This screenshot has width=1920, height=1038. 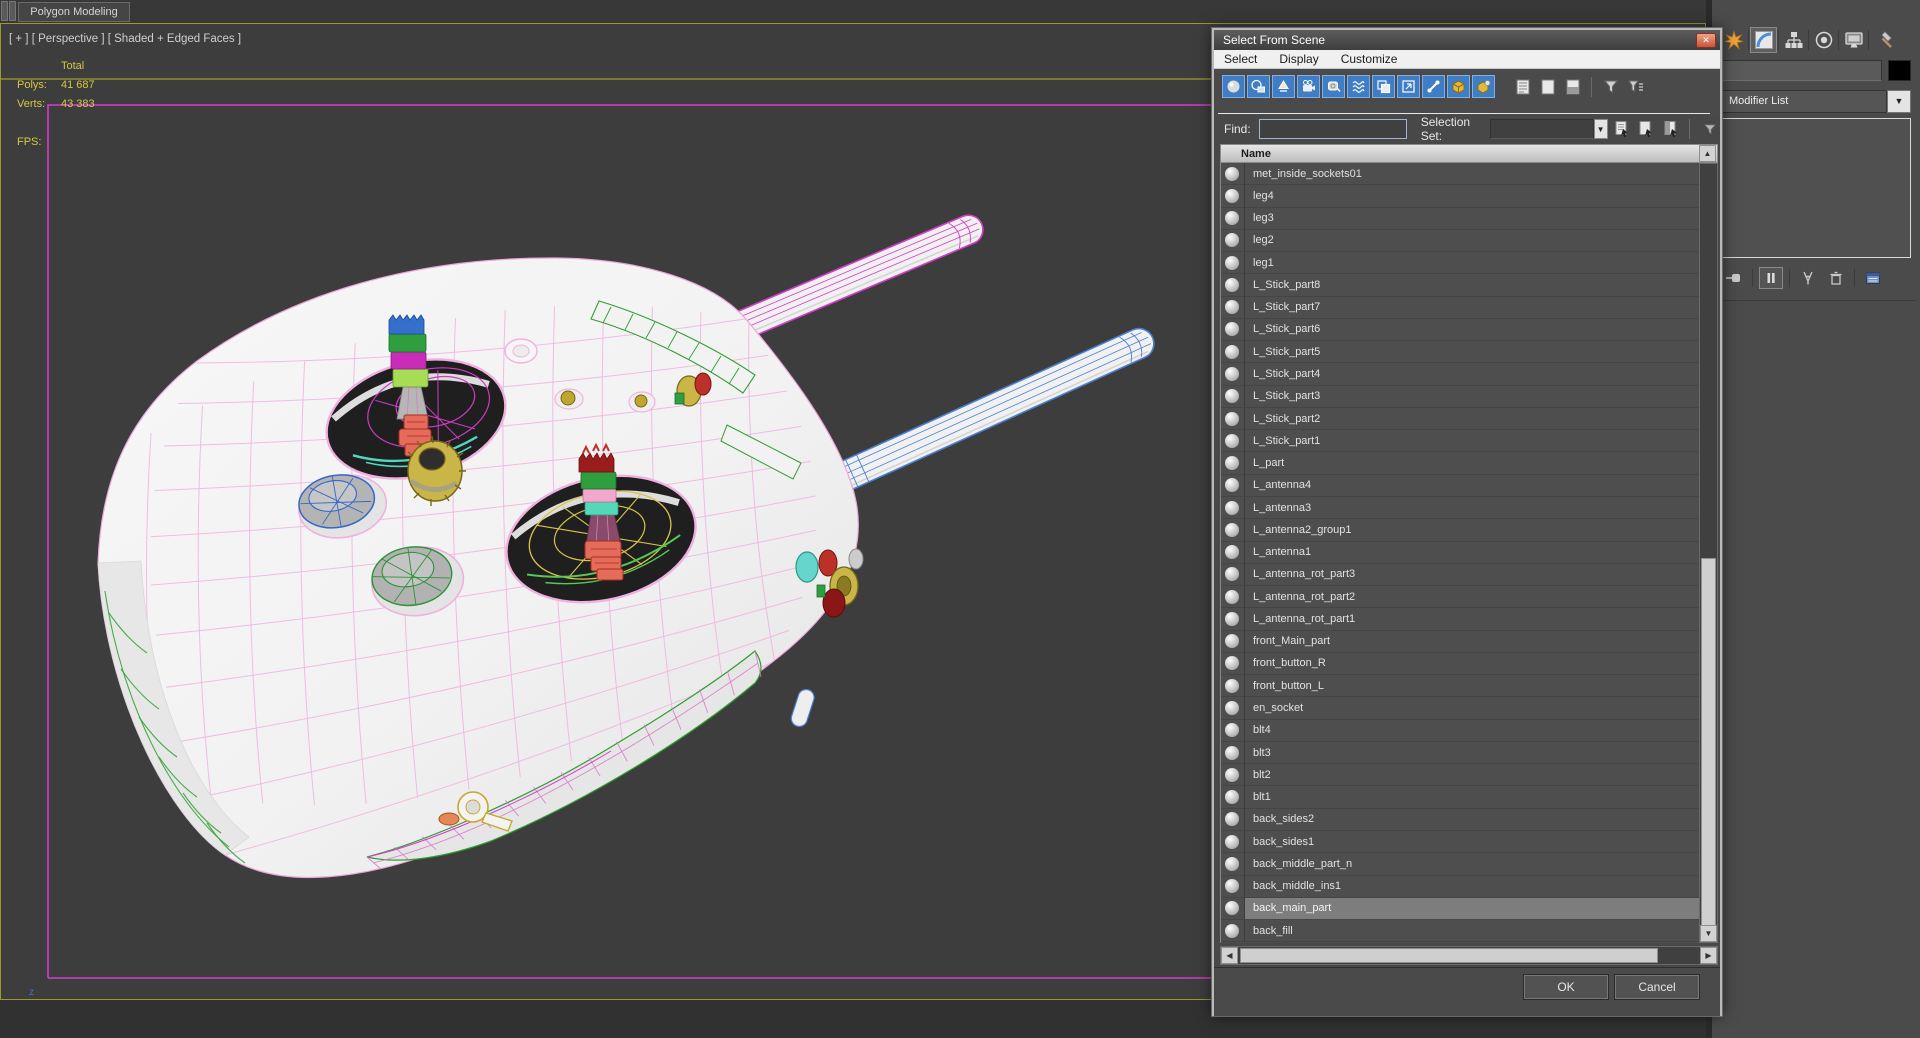 I want to click on object-name: L_Stick_part6, so click(x=1472, y=329).